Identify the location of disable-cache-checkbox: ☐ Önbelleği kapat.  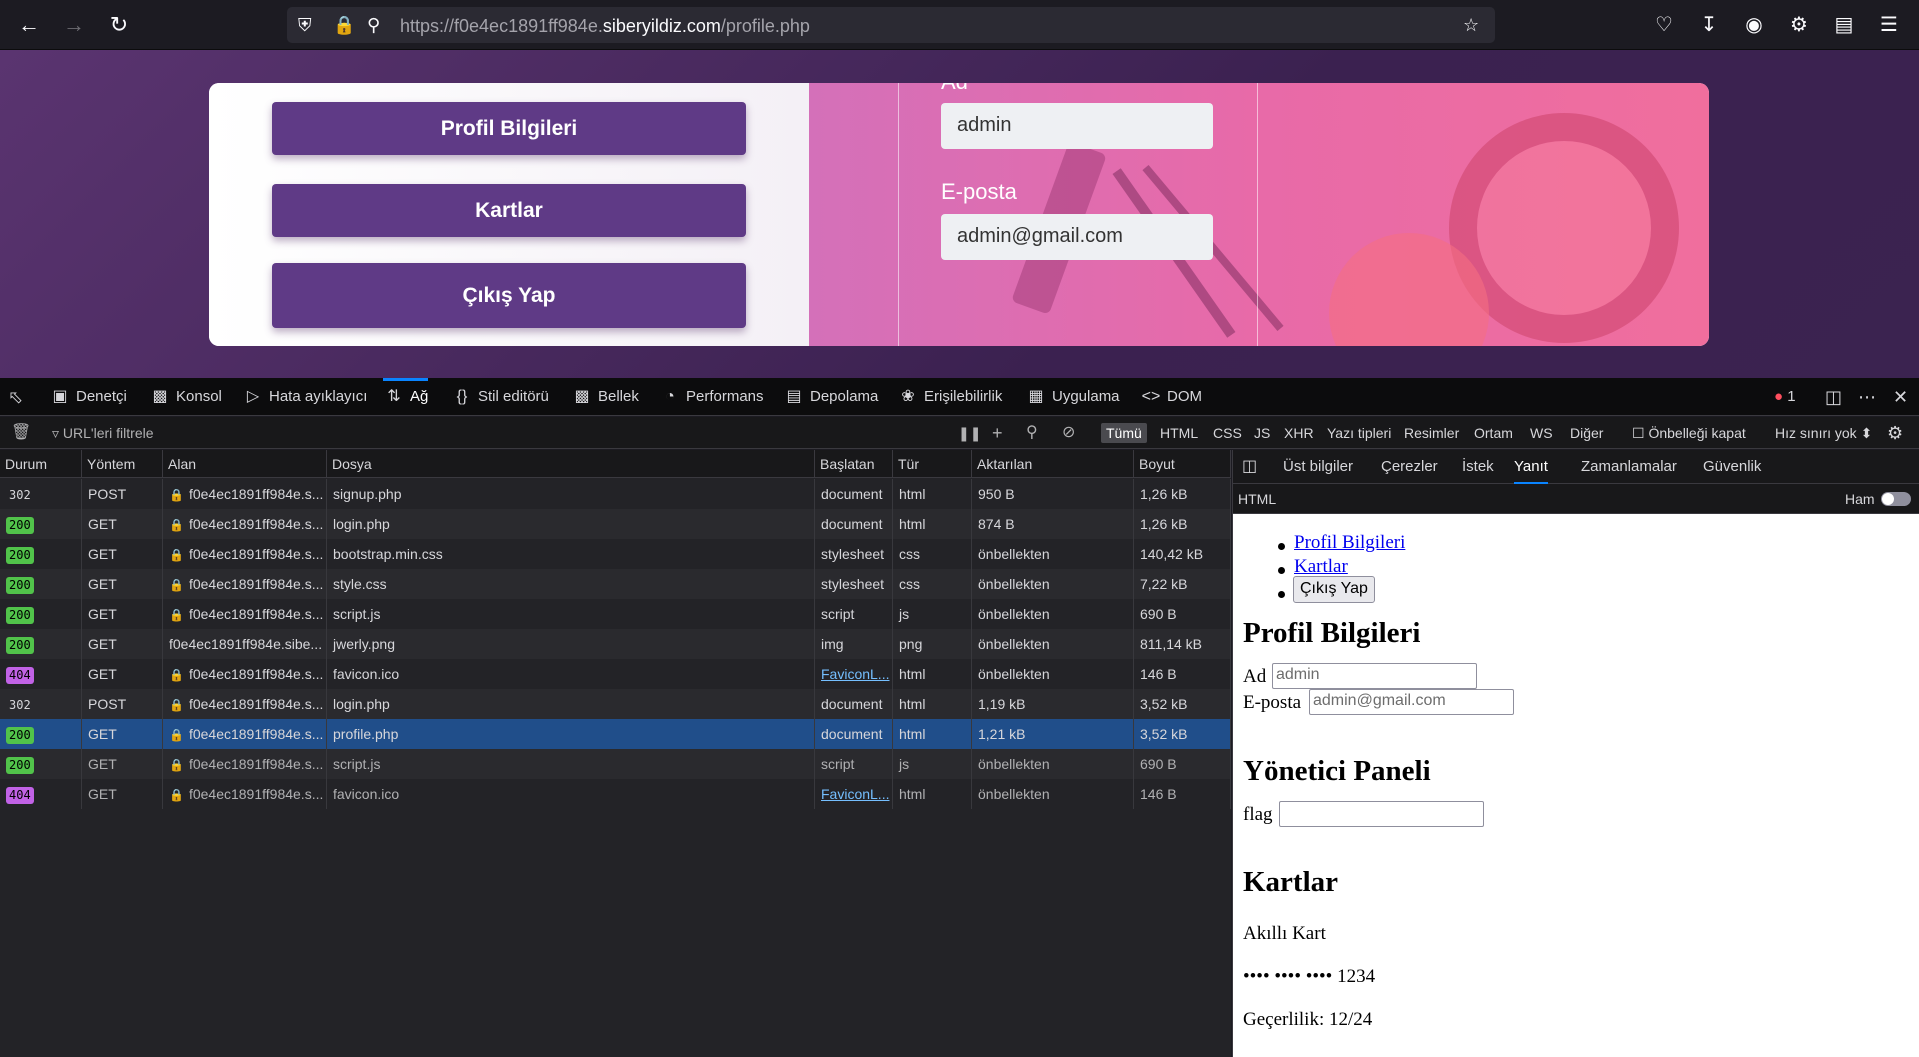
(1689, 433).